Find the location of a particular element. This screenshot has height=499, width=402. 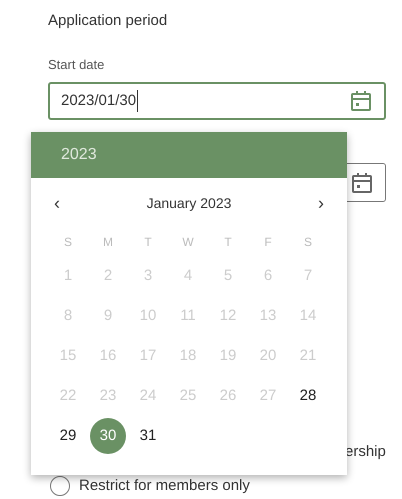

start-date-field: 2023/01/30 is located at coordinates (217, 101).